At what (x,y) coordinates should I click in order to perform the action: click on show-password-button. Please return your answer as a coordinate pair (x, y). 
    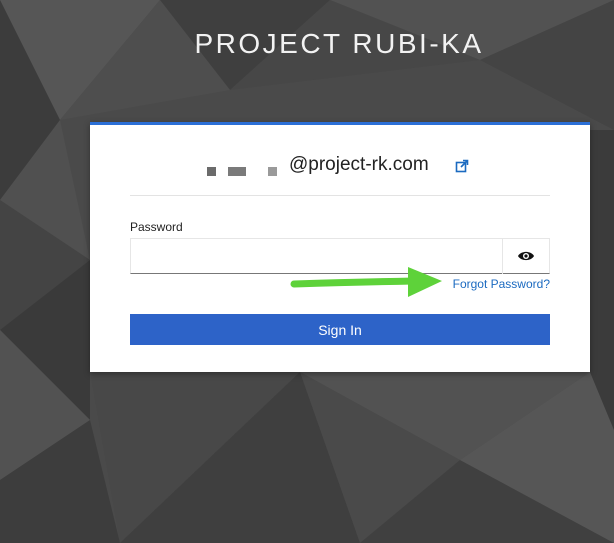
    Looking at the image, I should click on (525, 256).